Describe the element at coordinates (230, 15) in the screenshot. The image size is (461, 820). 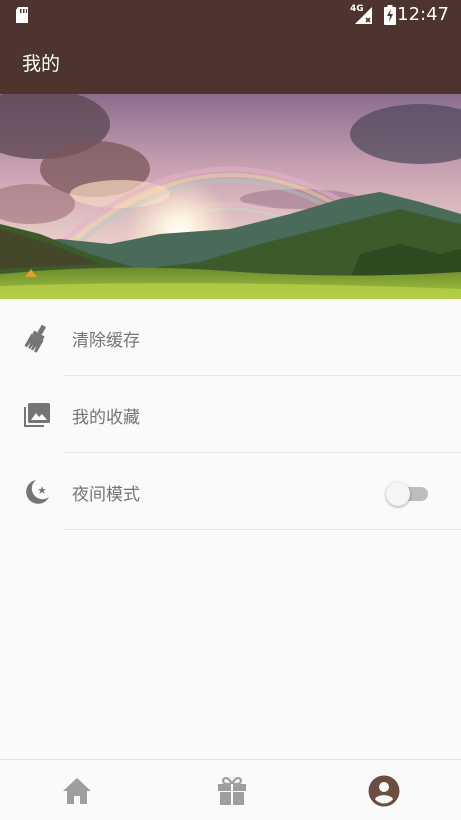
I see `status-bar: 4G 12:47` at that location.